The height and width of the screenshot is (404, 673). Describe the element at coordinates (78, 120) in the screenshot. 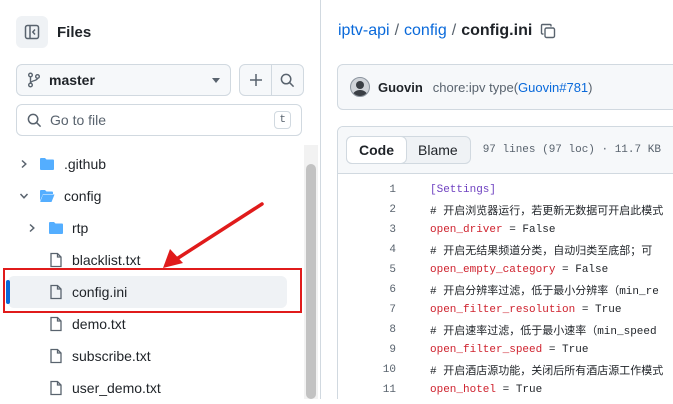

I see `search-placeholder: Go to file` at that location.